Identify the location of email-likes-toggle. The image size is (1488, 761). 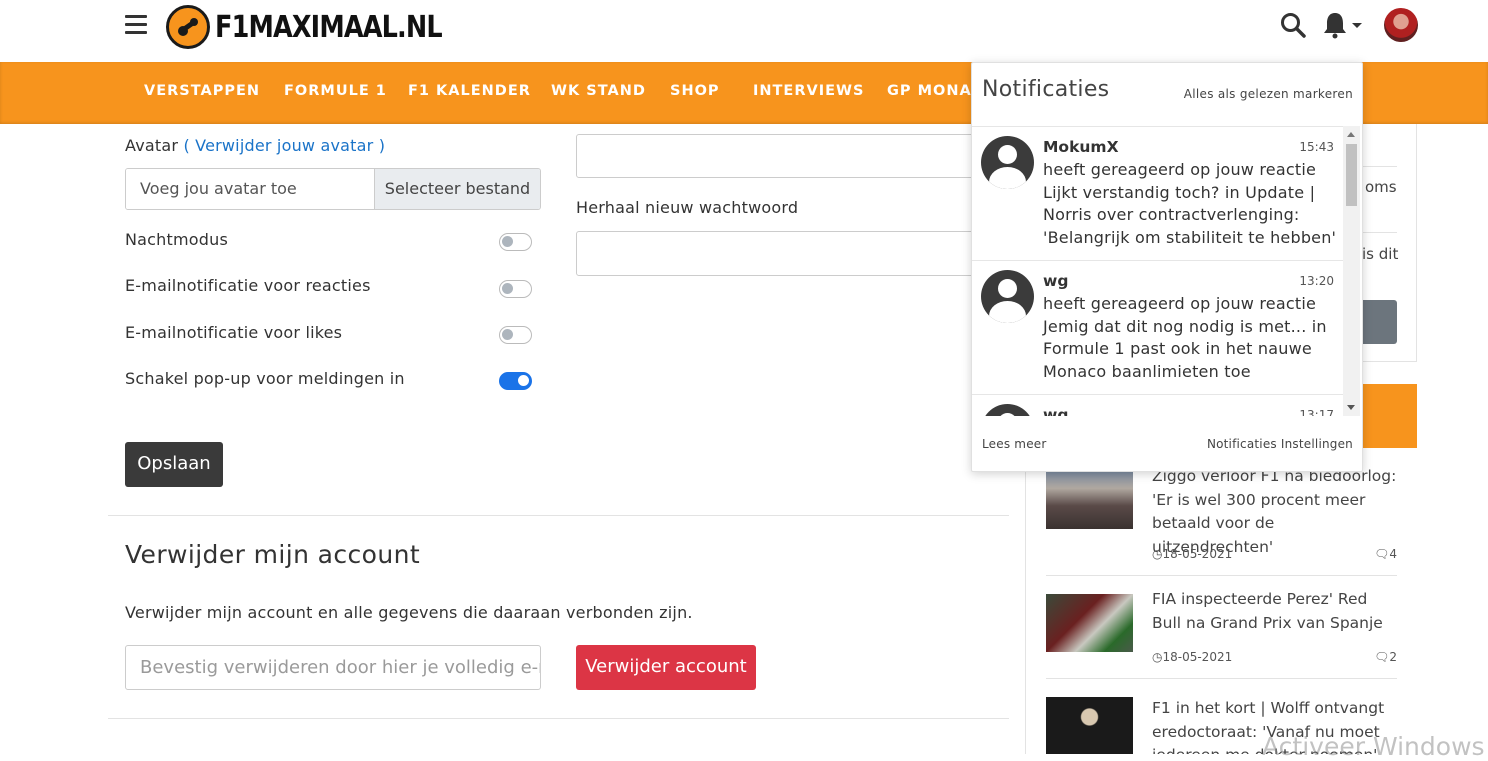
(515, 335).